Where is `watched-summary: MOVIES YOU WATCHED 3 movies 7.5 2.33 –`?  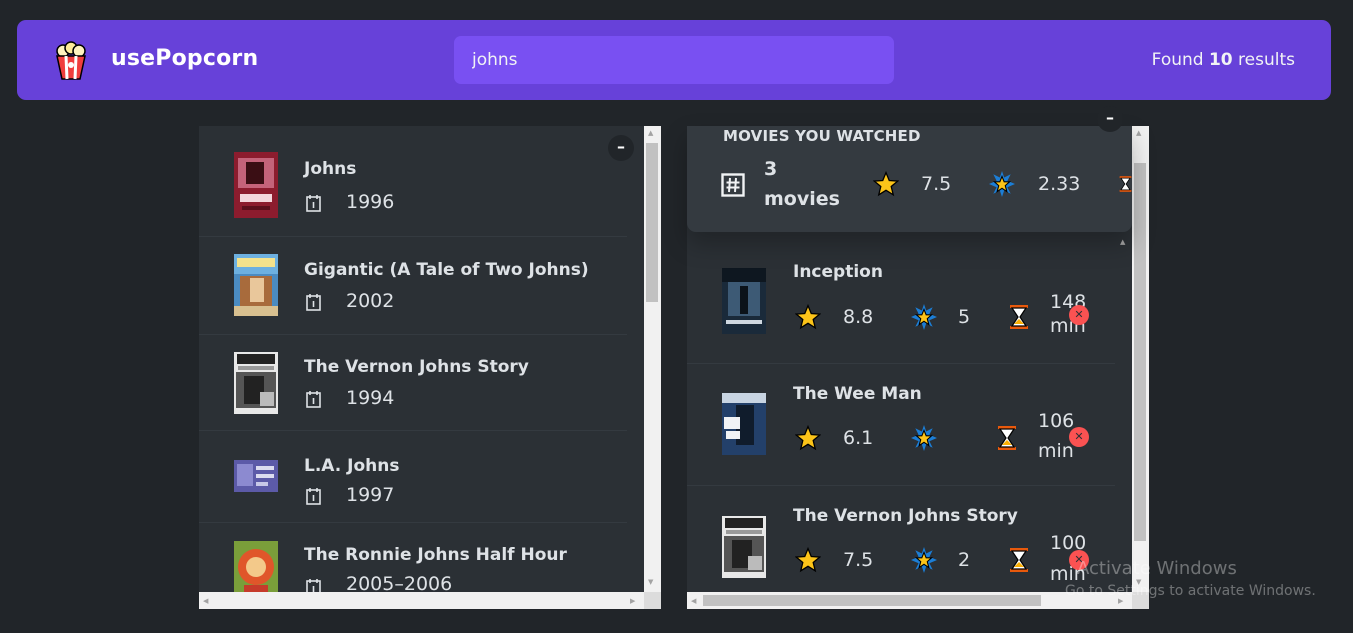 watched-summary: MOVIES YOU WATCHED 3 movies 7.5 2.33 – is located at coordinates (909, 169).